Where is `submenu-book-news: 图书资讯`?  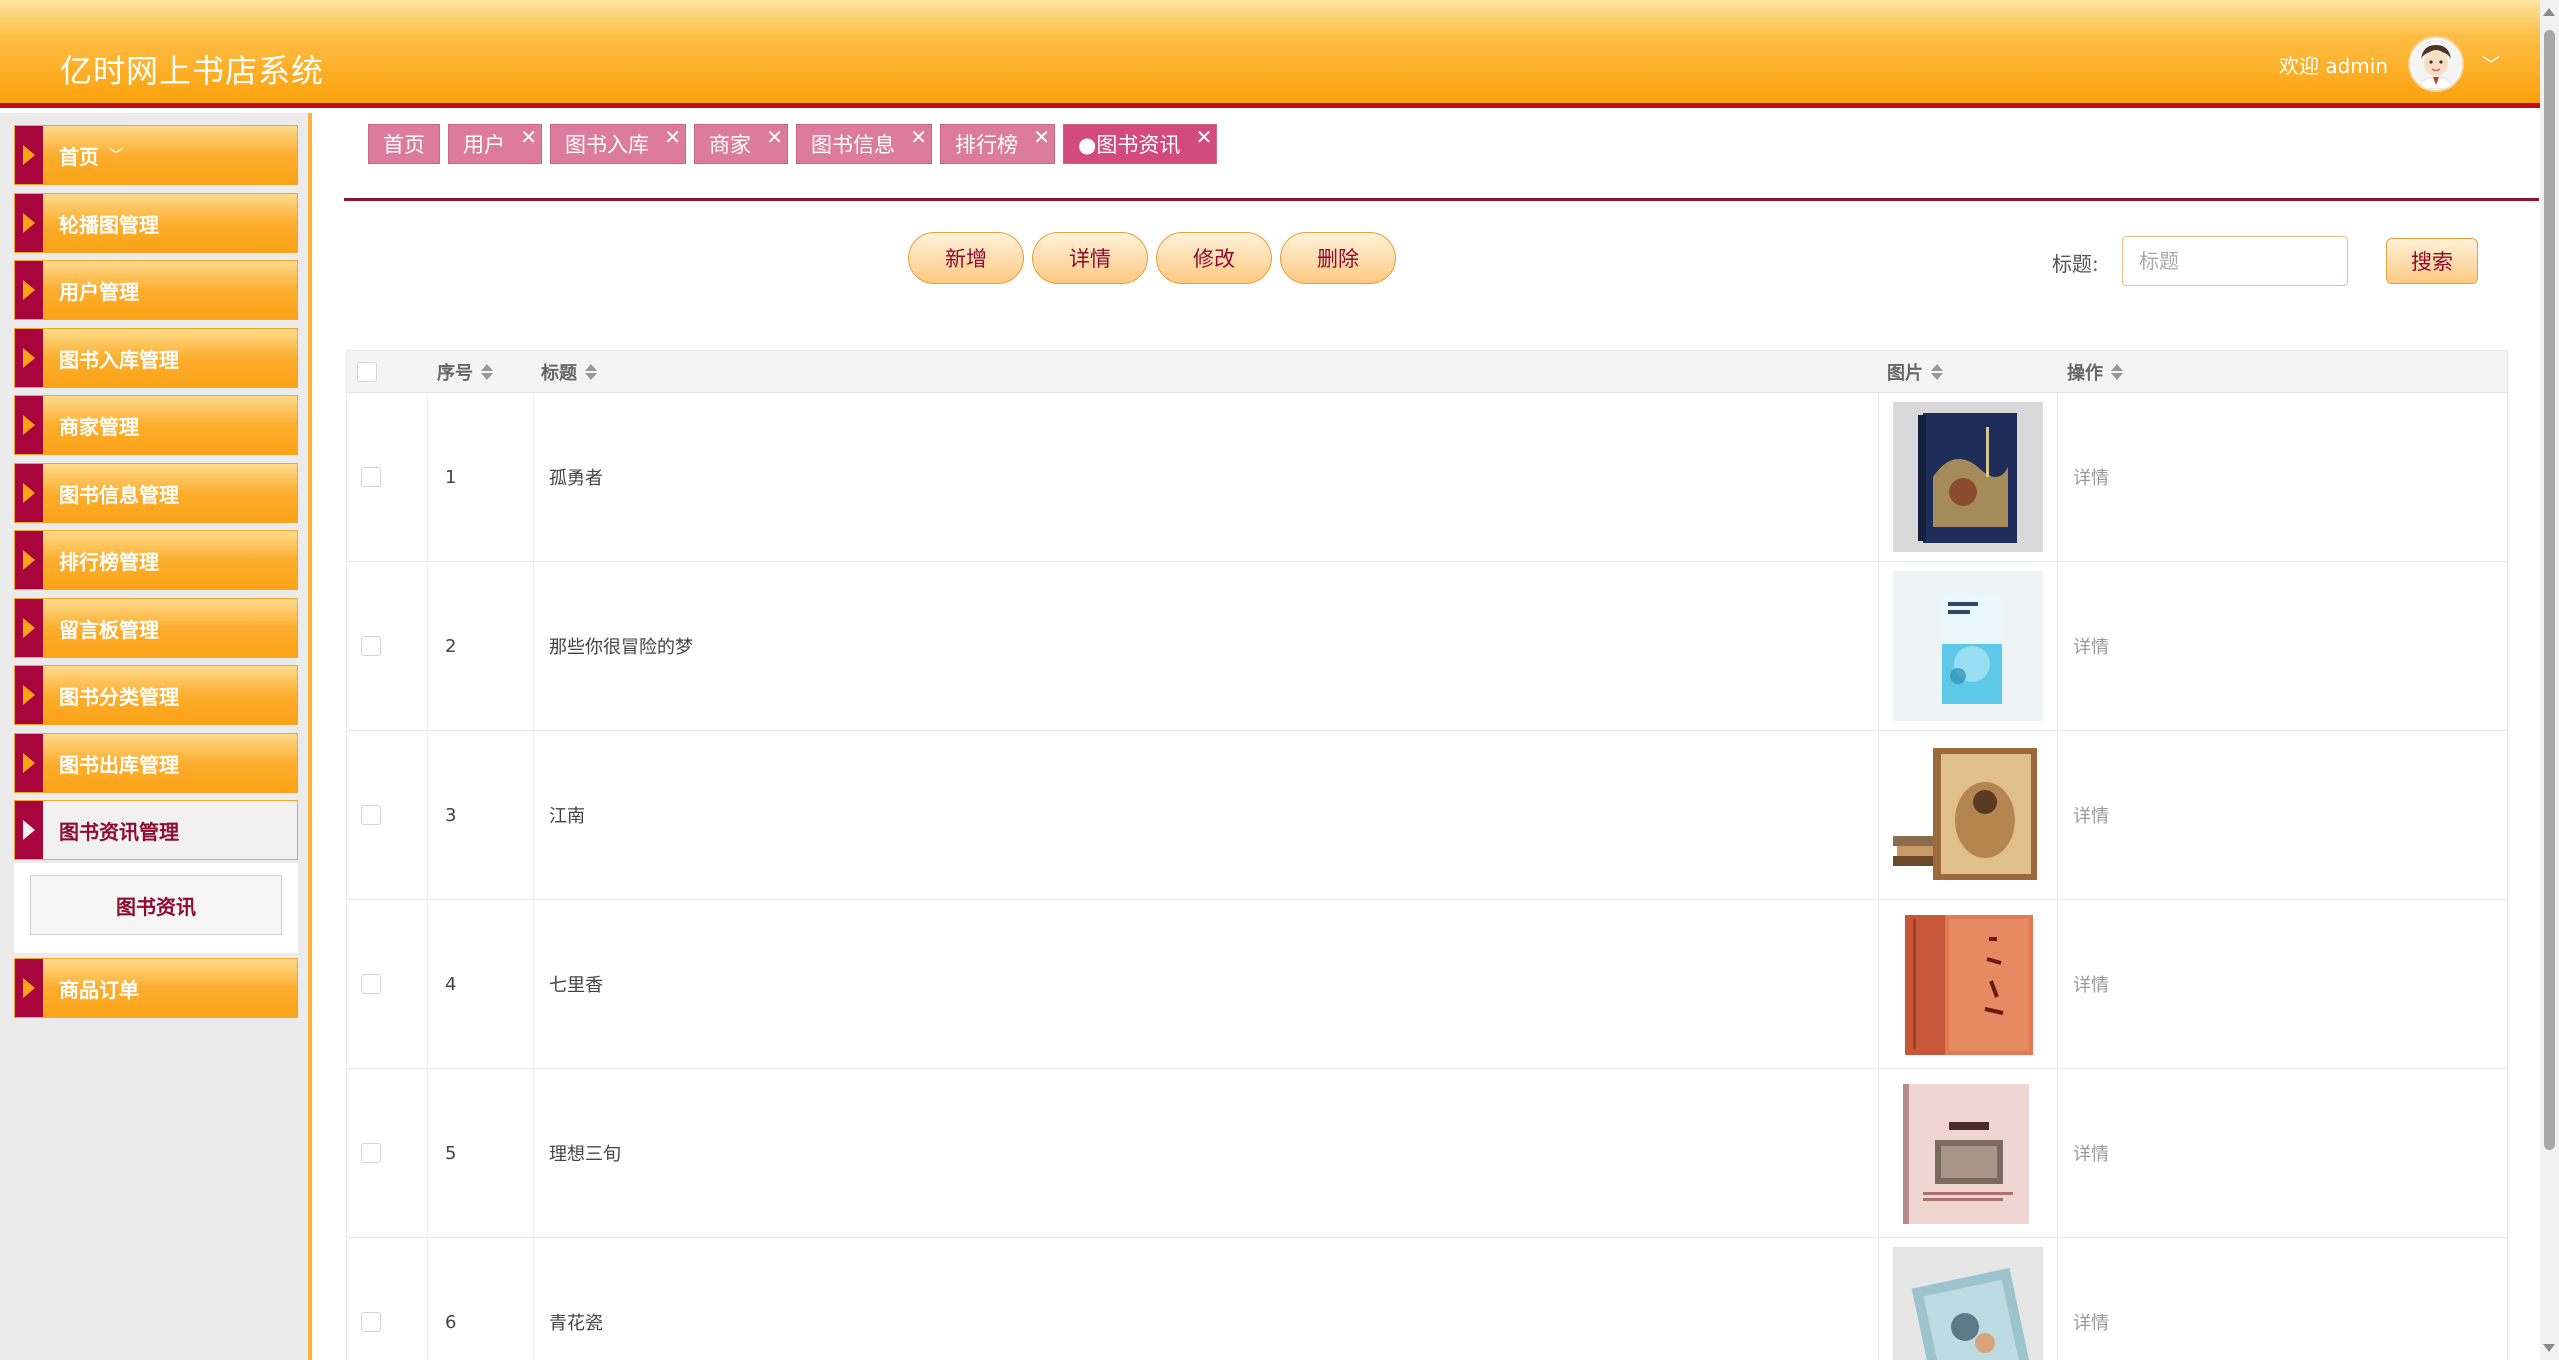
submenu-book-news: 图书资讯 is located at coordinates (156, 908).